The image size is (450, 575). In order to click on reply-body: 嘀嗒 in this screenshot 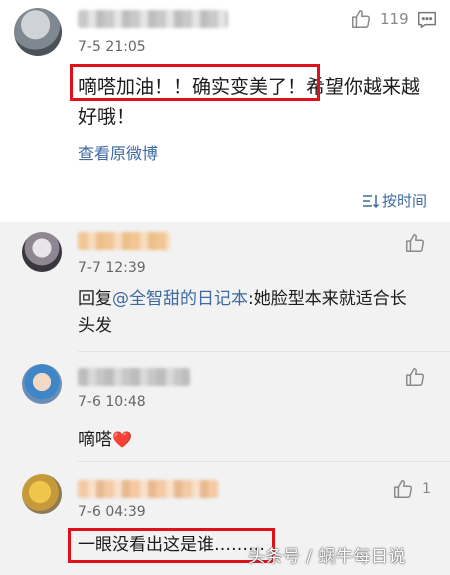, I will do `click(95, 440)`.